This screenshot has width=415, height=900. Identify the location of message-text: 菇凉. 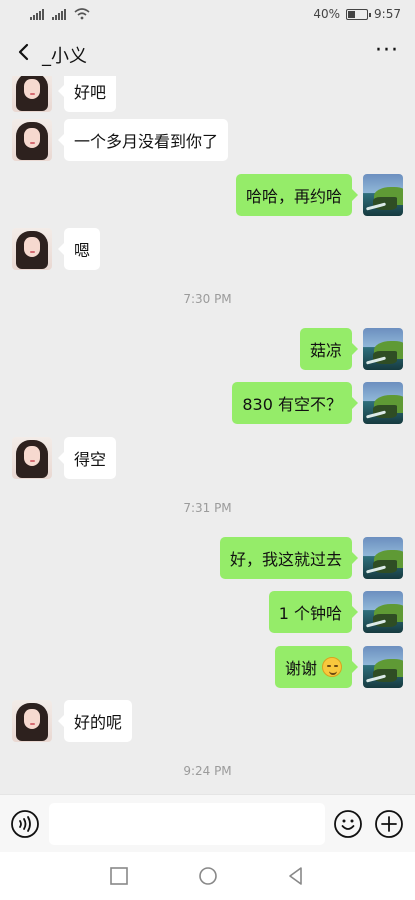
(325, 350).